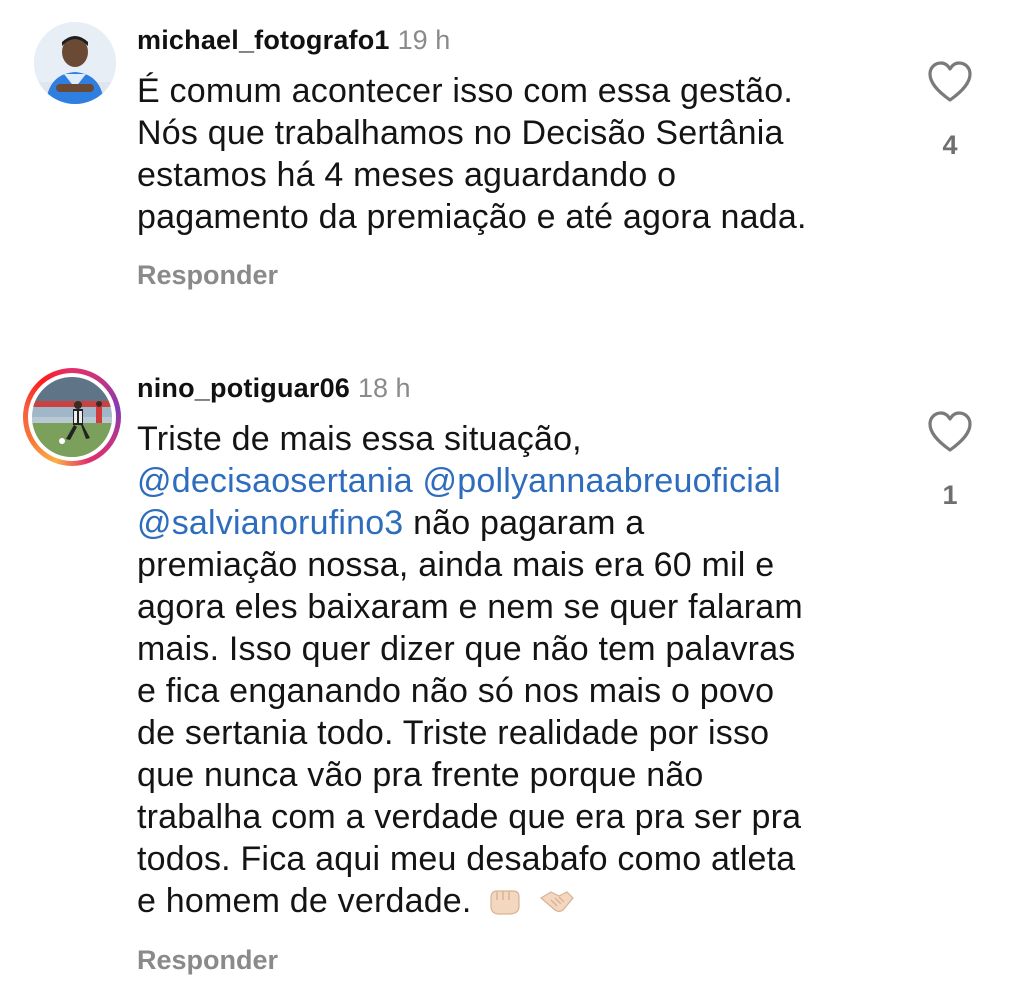  What do you see at coordinates (275, 481) in the screenshot?
I see `mention-link: @decisaosertania` at bounding box center [275, 481].